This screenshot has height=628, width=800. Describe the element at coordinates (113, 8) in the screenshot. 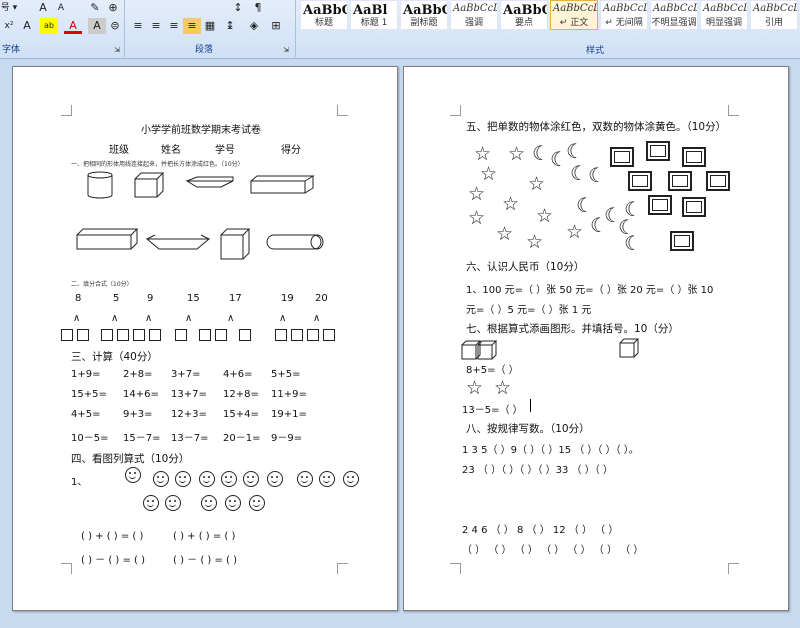

I see `phonetic-icon: ⊕` at that location.